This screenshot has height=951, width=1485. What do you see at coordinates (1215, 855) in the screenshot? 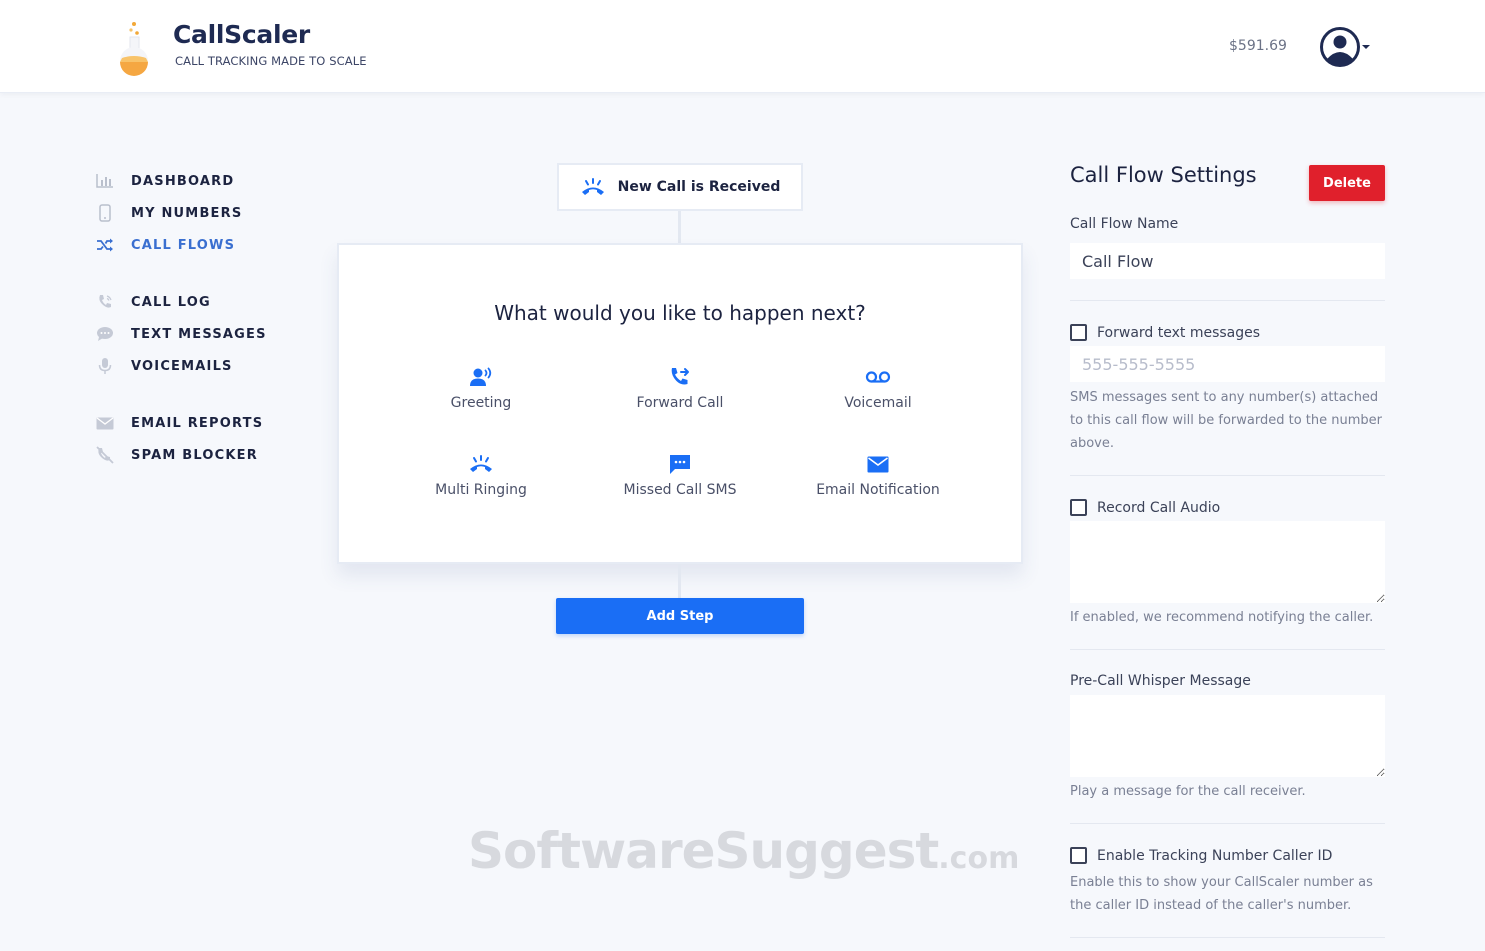
I see `tracking-caller-id-label: Enable Tracking Number Caller ID` at bounding box center [1215, 855].